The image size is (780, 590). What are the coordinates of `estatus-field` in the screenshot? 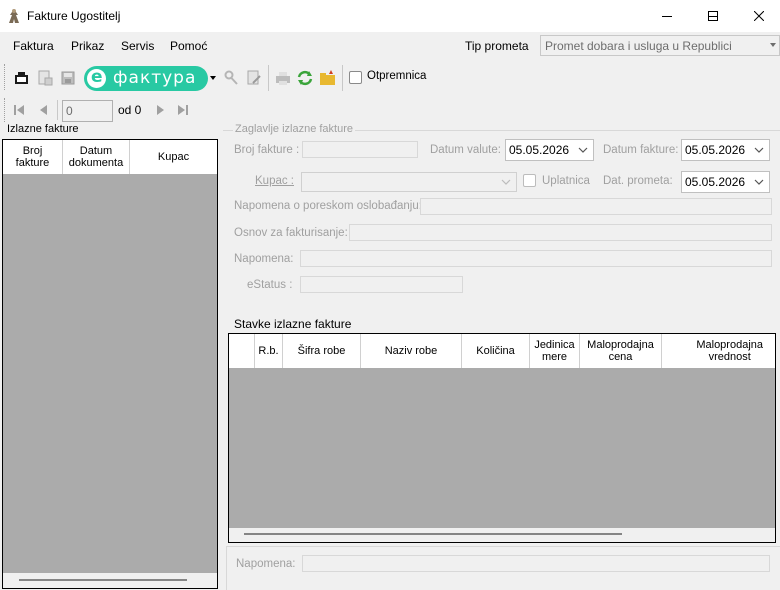 It's located at (381, 284).